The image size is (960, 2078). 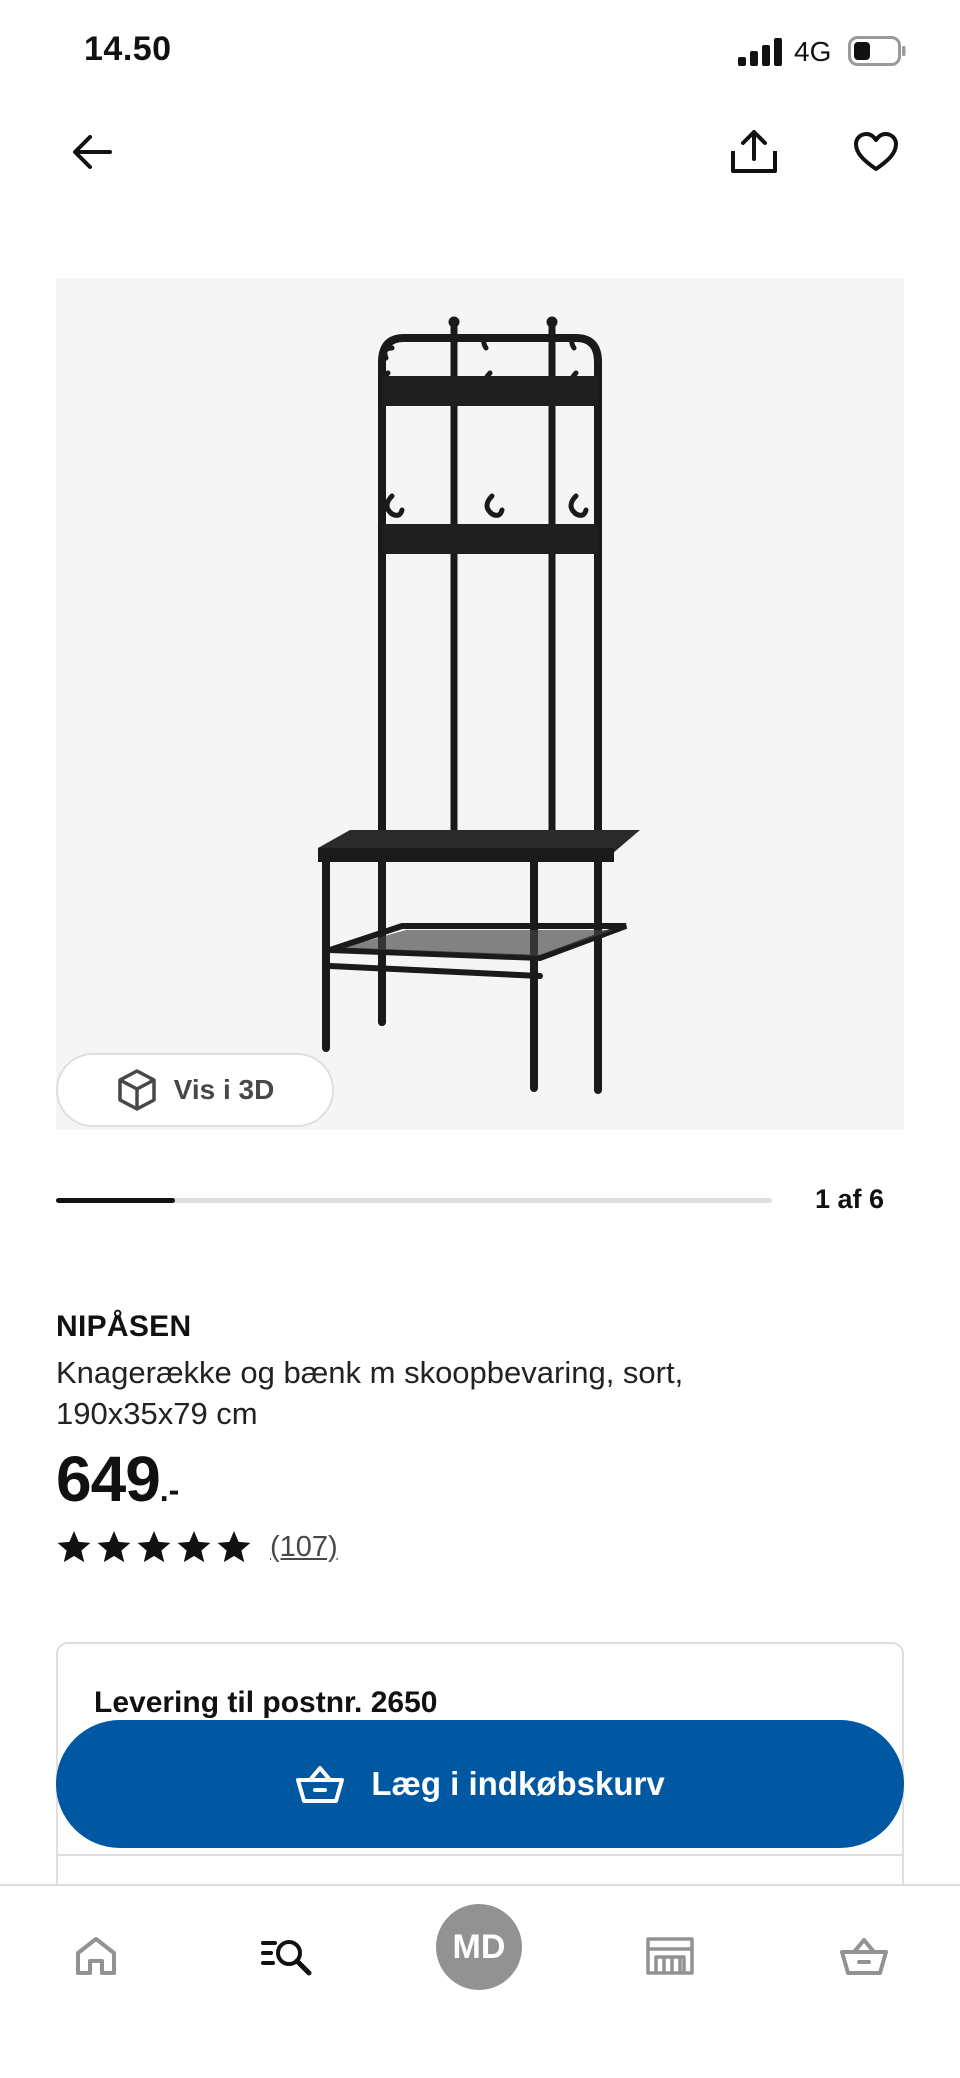 I want to click on coat-rack-bench-illustration, so click(x=479, y=705).